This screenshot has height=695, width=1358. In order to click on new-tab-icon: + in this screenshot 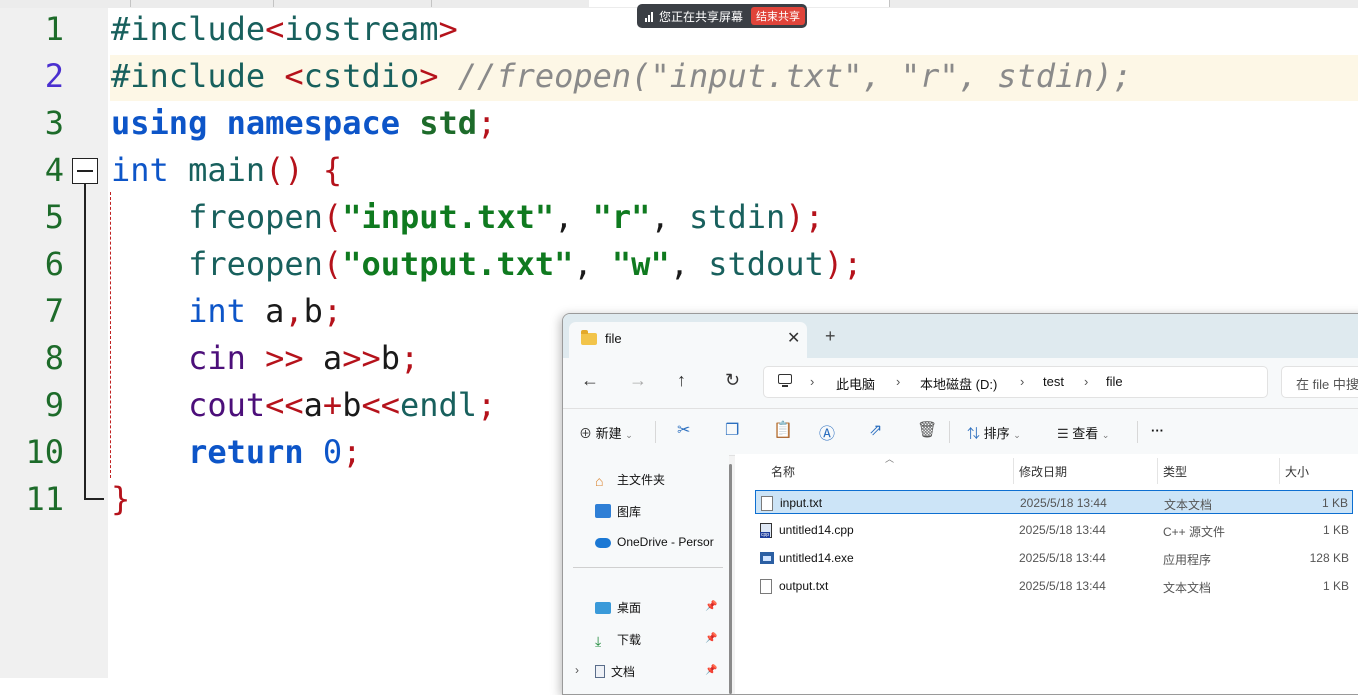, I will do `click(830, 336)`.